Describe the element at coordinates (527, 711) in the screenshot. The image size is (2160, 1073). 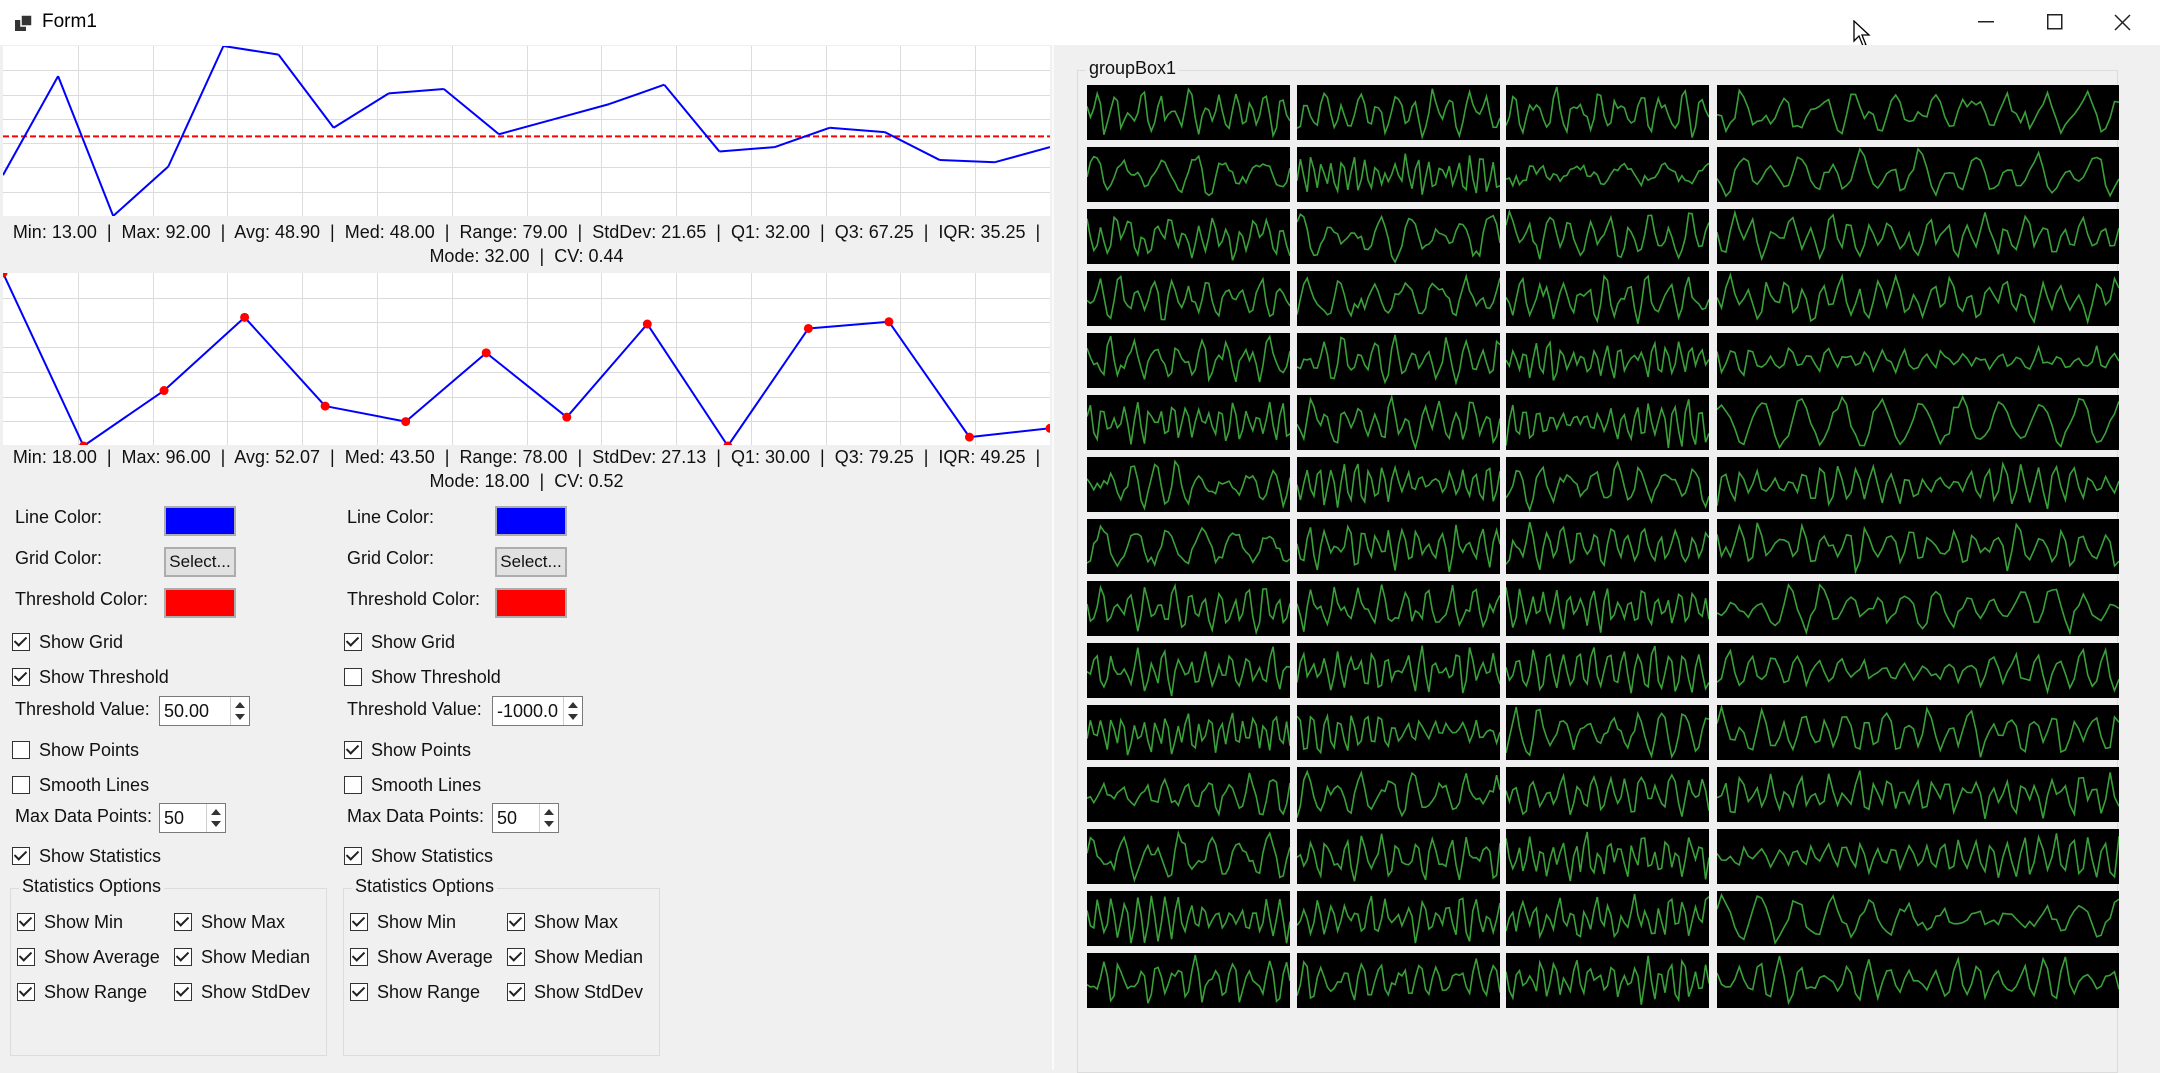
I see `spinner-value: -1000.0` at that location.